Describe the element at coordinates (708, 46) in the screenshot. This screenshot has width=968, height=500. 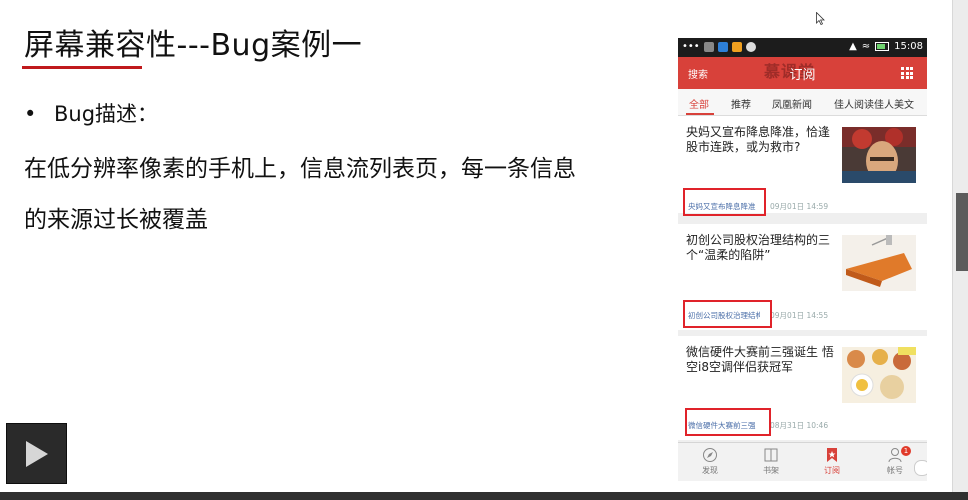
I see `notification-icon` at that location.